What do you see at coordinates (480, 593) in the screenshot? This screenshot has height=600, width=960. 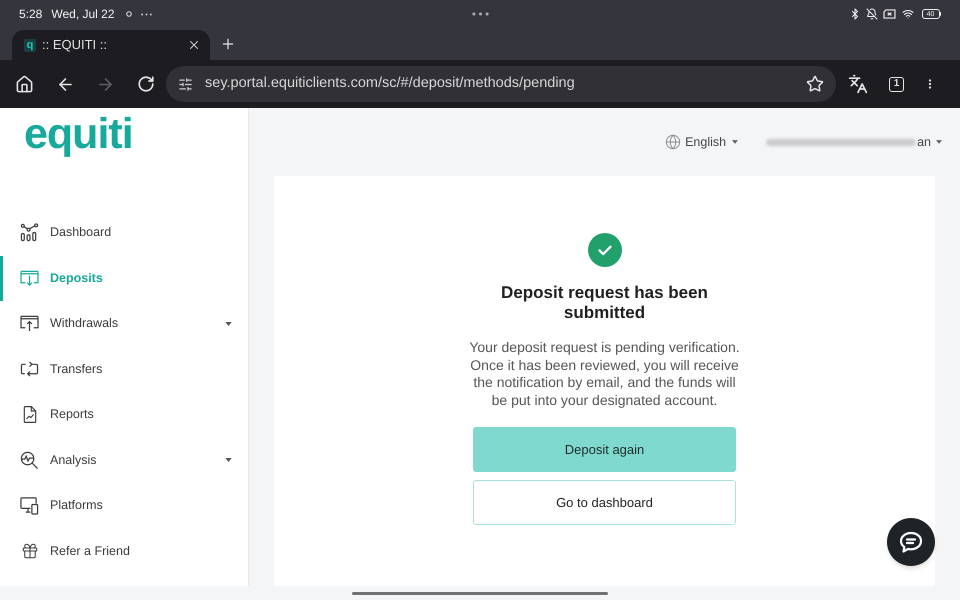 I see `gesture-bar` at bounding box center [480, 593].